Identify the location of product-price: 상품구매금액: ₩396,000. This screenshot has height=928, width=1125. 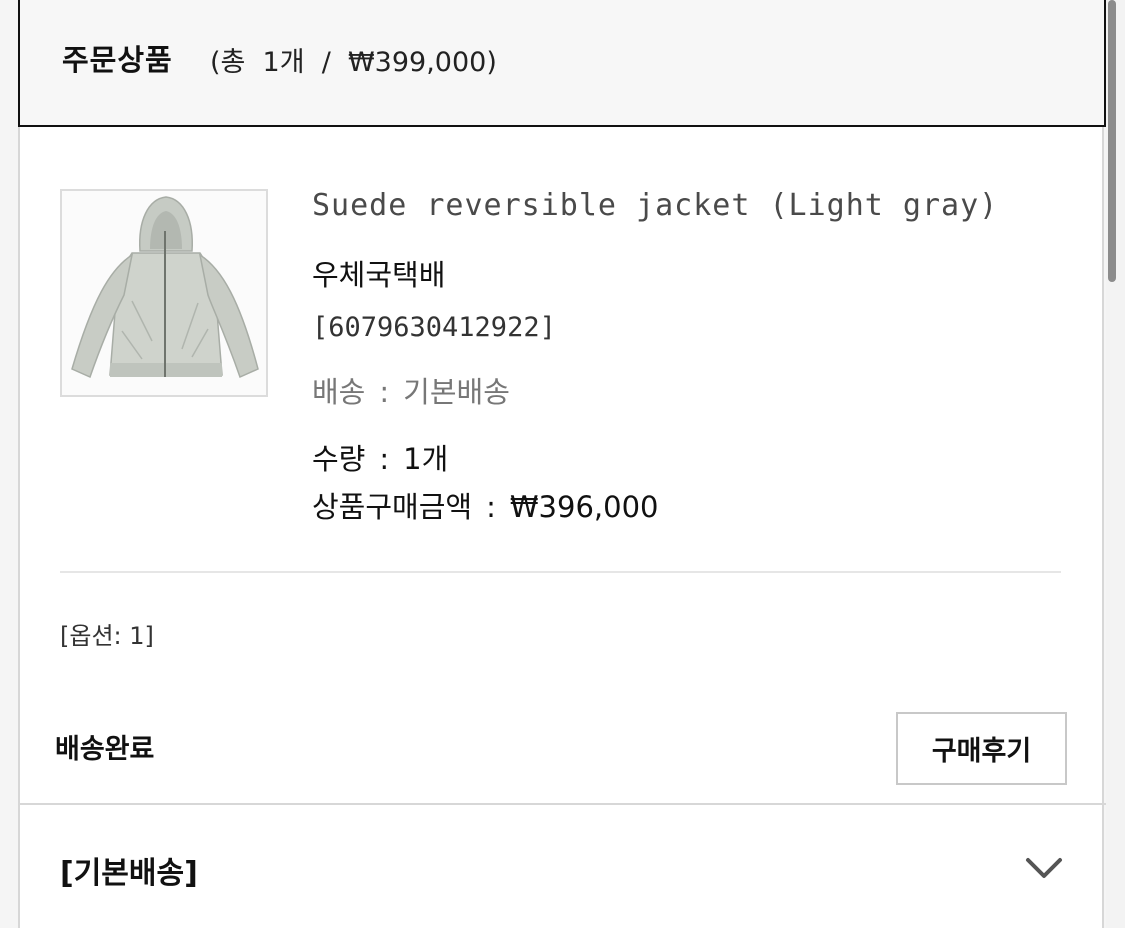
(485, 505).